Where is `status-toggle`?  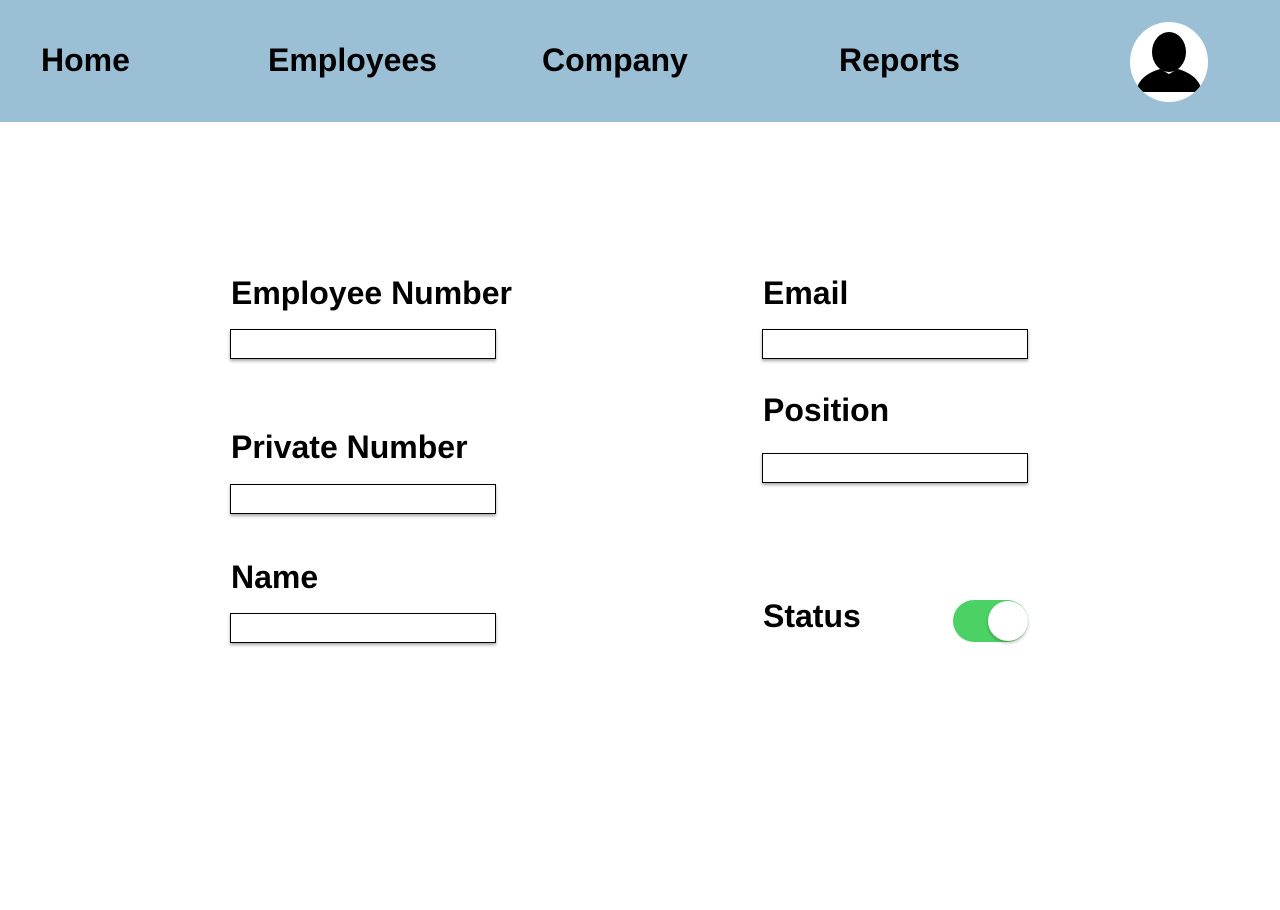 status-toggle is located at coordinates (990, 621).